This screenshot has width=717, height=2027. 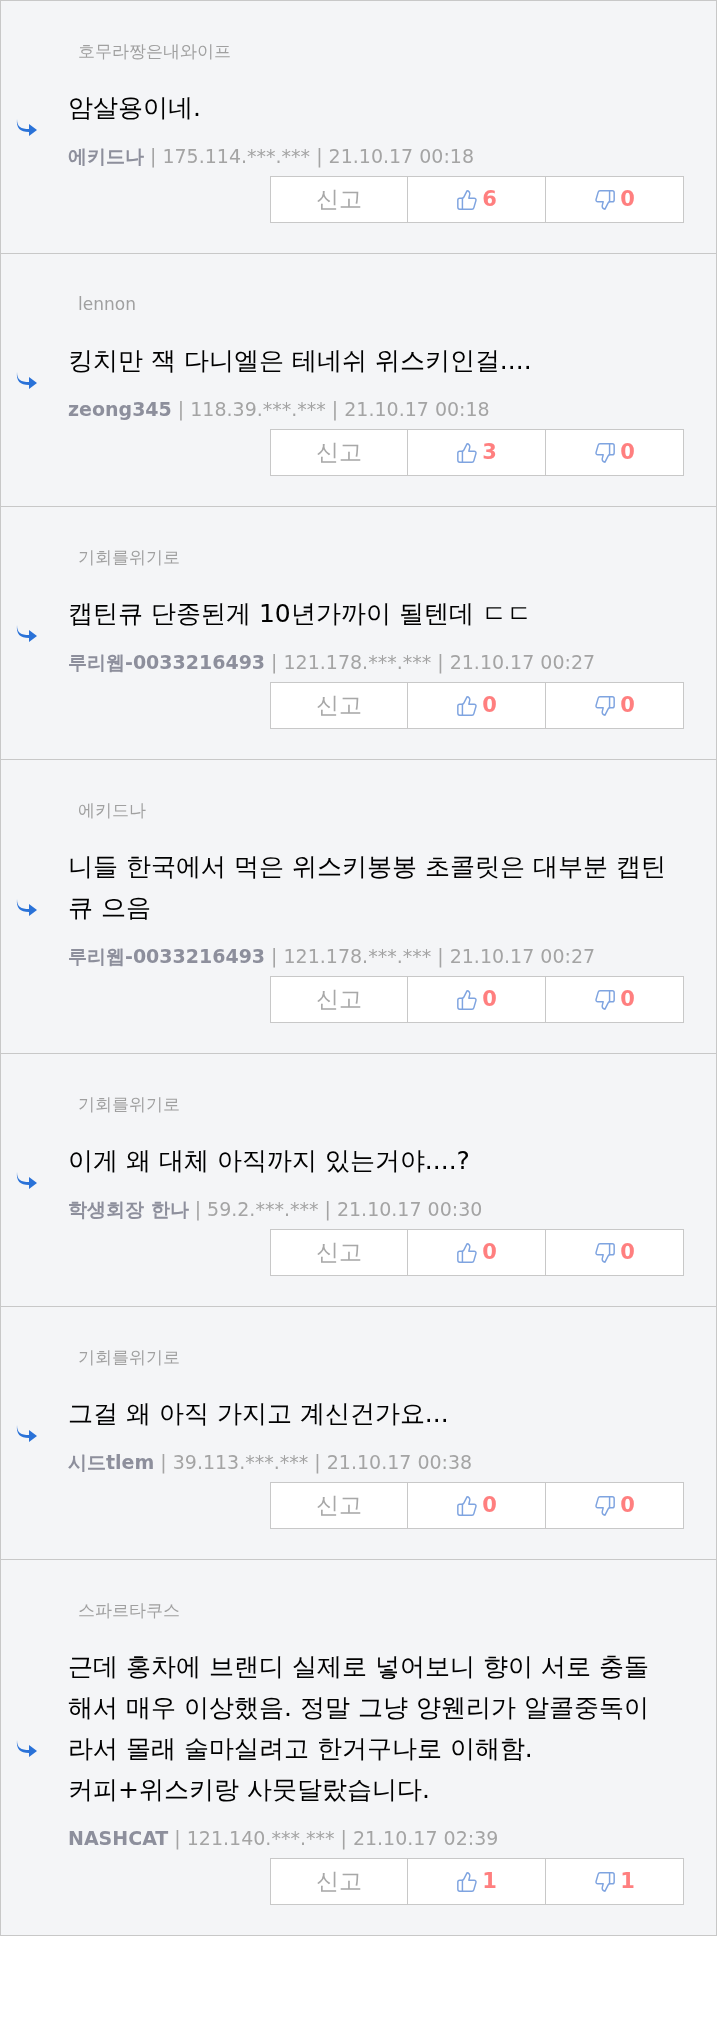 I want to click on comment-text: 근데 홍차에 브랜디 실제로 넣어보니 향이 서로 충돌해서 매우 이상했음. 정말 그냥 양웬리가 알콜중독이라서 몰래 술마실려고 한거구나로 이해함. 커피+위스키랑 사뭇달랐습니다., so click(x=359, y=1728).